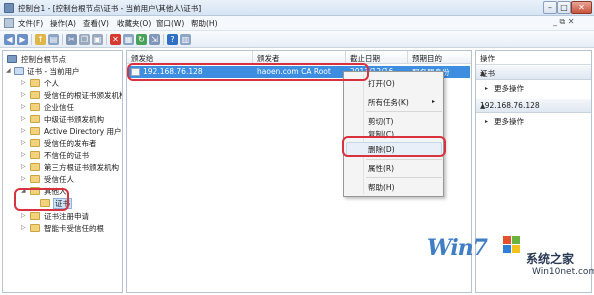 The height and width of the screenshot is (295, 594). What do you see at coordinates (381, 83) in the screenshot?
I see `menu-item-open: 打开(O)` at bounding box center [381, 83].